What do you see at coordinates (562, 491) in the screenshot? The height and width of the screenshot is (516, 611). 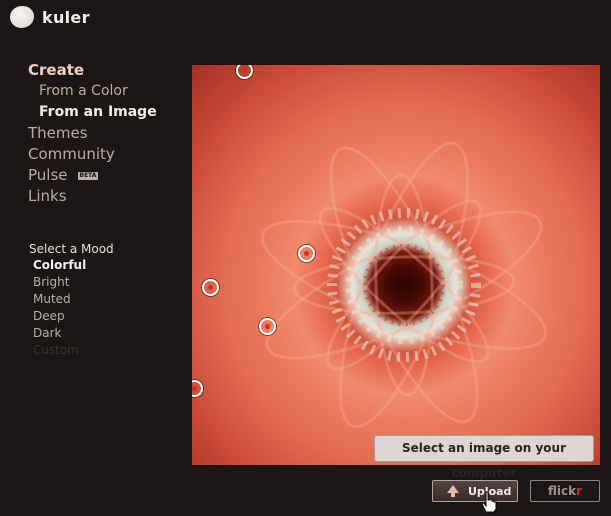 I see `flickr-logo-text: flick` at bounding box center [562, 491].